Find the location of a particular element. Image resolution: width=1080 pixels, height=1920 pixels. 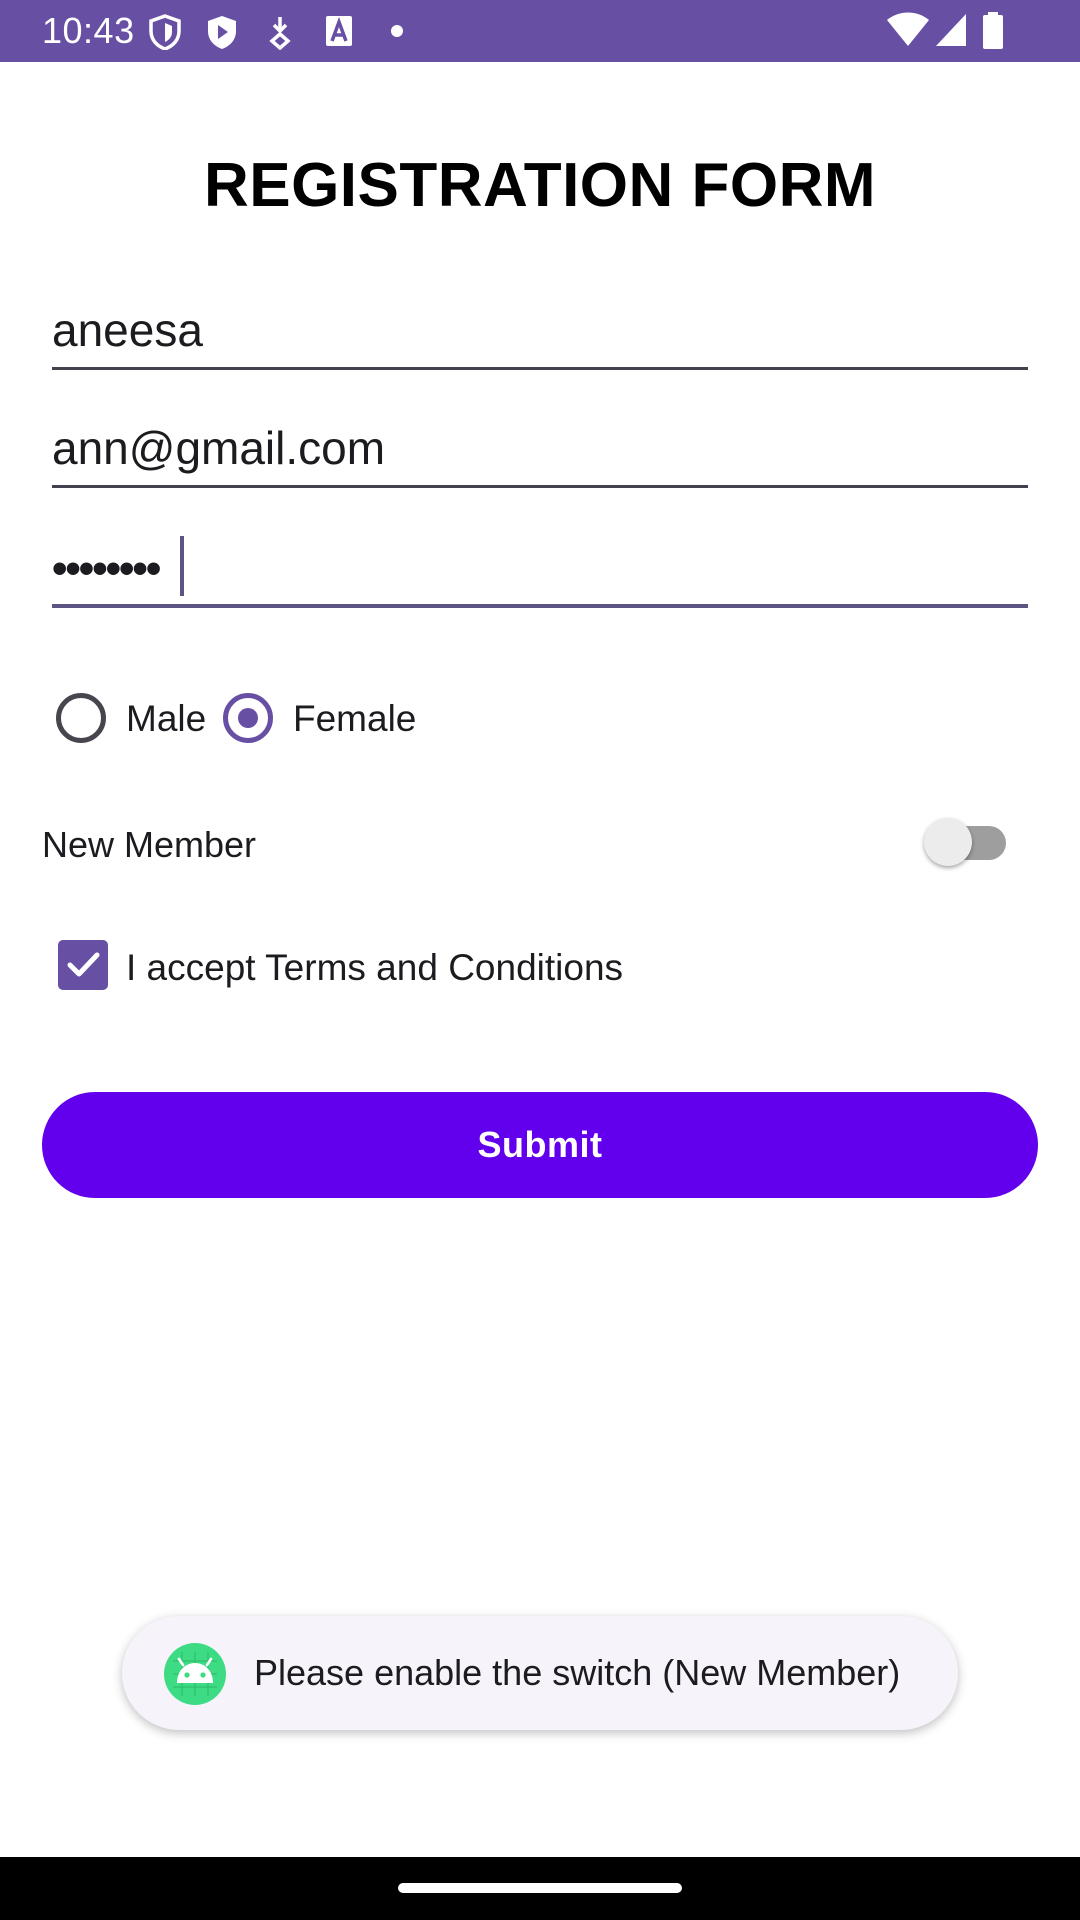

dot-icon is located at coordinates (397, 31).